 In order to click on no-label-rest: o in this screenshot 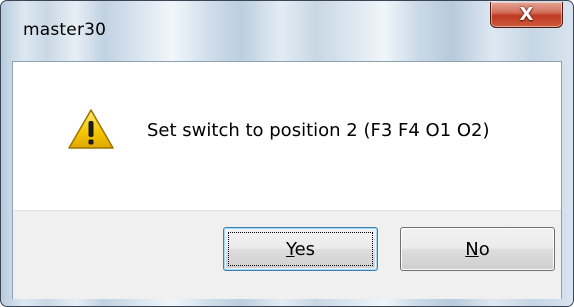, I will do `click(484, 249)`.